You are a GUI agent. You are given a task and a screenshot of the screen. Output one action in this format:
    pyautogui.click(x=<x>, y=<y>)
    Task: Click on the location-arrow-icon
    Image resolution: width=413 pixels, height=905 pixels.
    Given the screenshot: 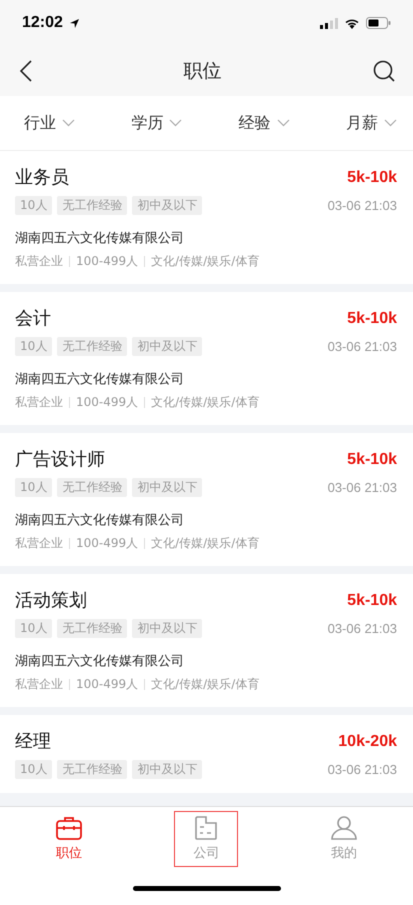 What is the action you would take?
    pyautogui.click(x=74, y=23)
    